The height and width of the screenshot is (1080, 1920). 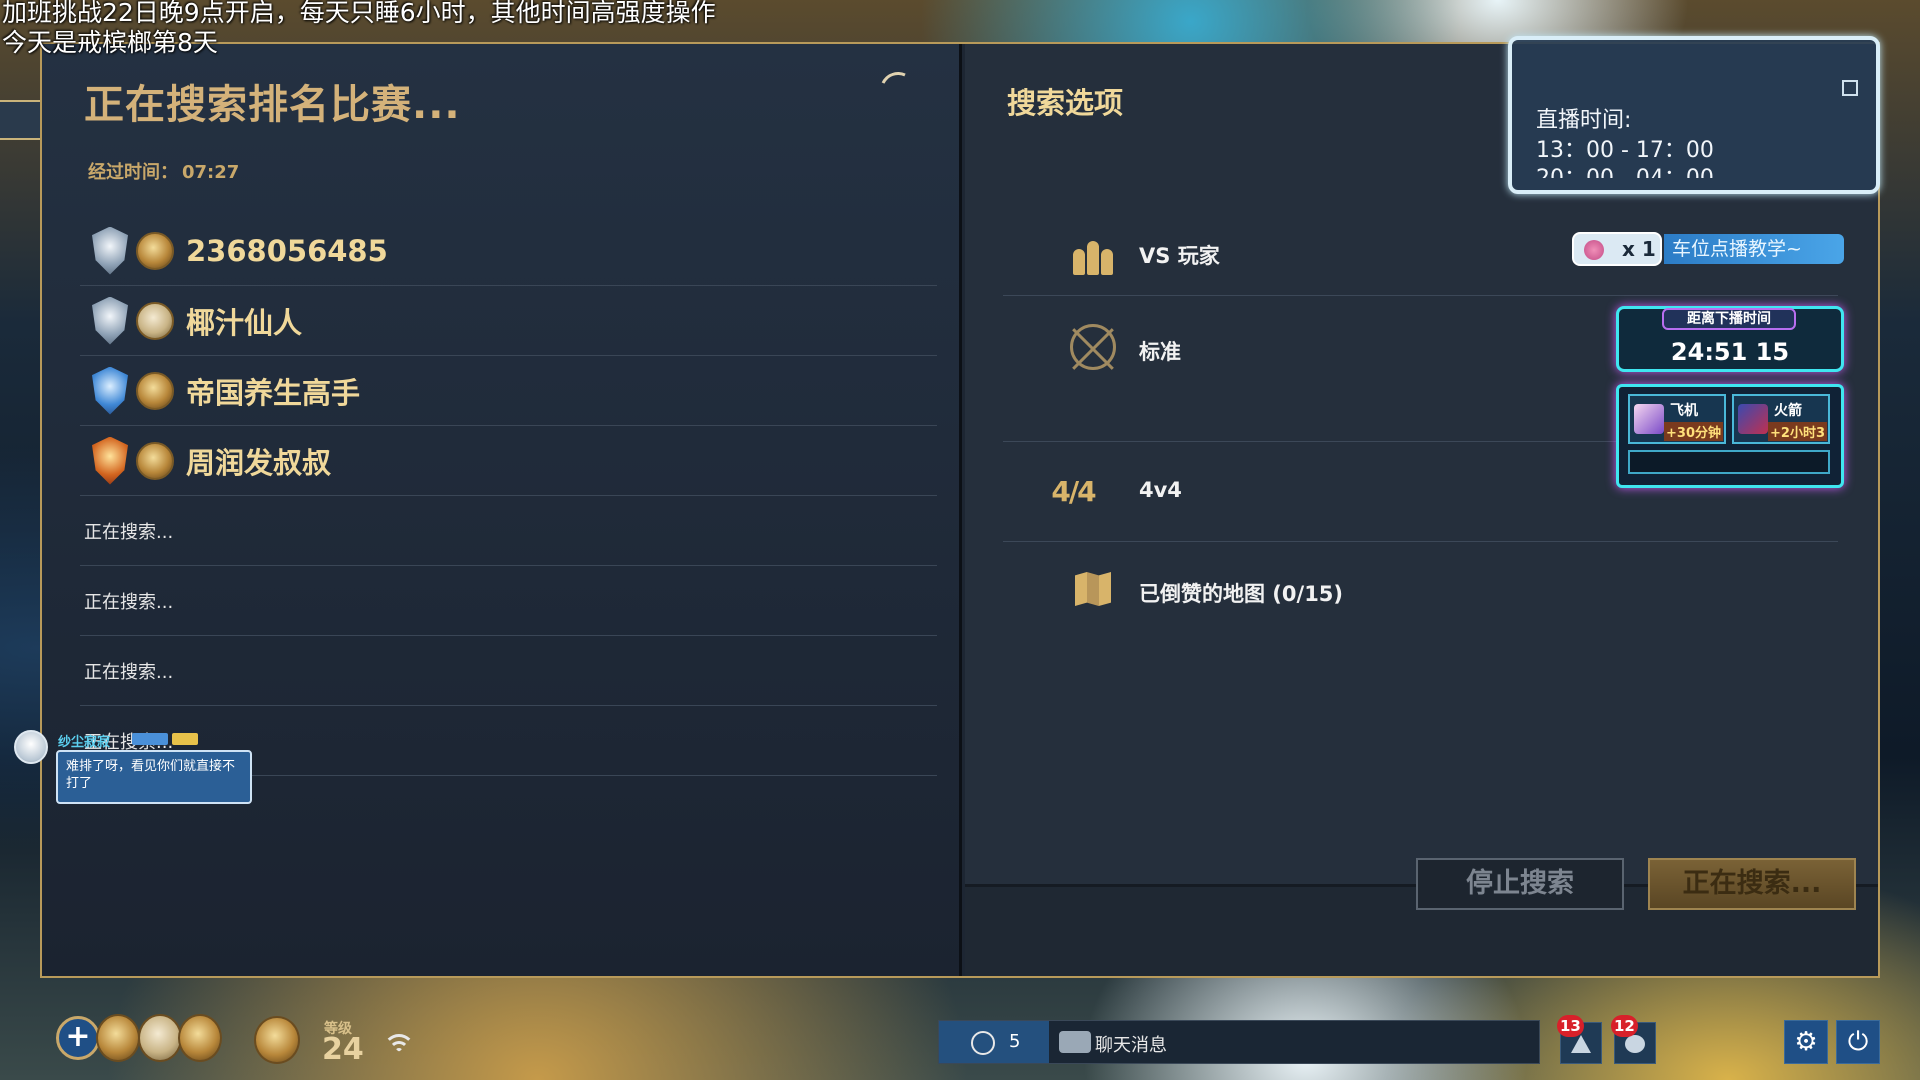 What do you see at coordinates (1594, 250) in the screenshot?
I see `heart-icon` at bounding box center [1594, 250].